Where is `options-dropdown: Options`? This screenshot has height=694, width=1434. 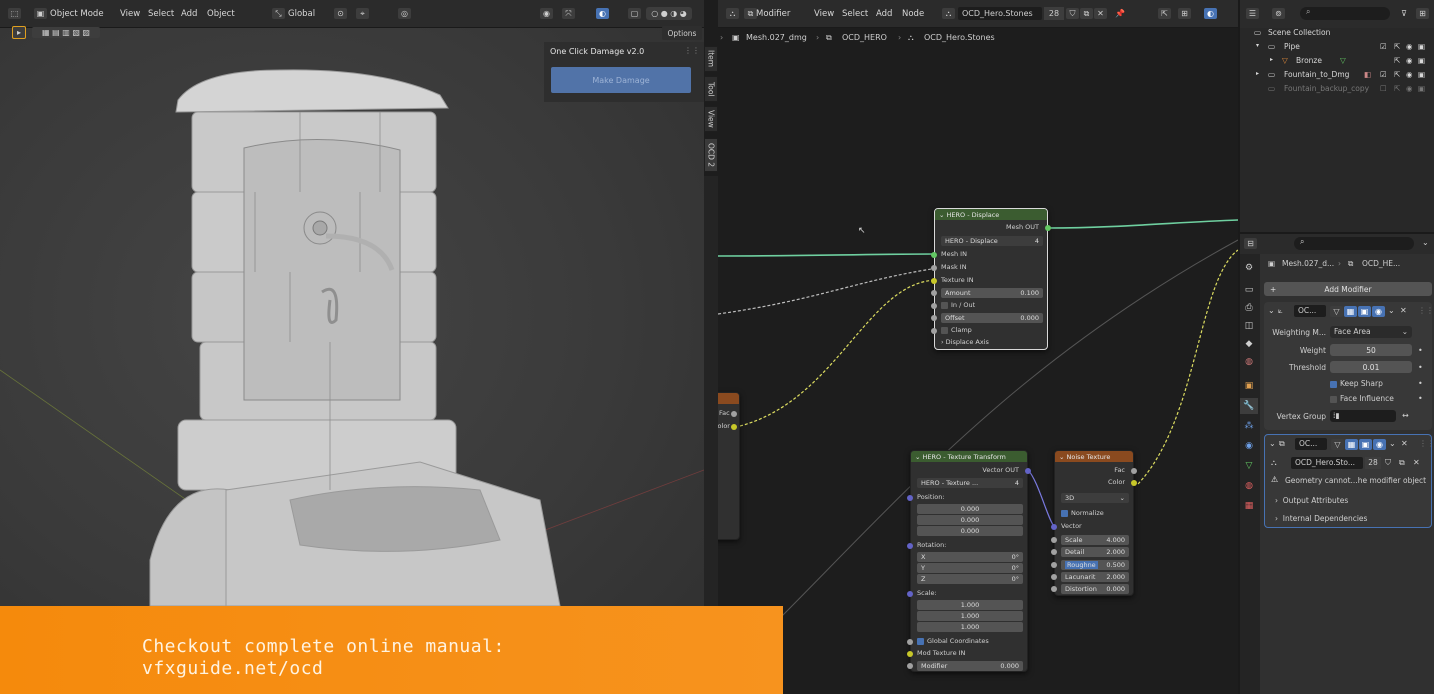
options-dropdown: Options is located at coordinates (682, 33).